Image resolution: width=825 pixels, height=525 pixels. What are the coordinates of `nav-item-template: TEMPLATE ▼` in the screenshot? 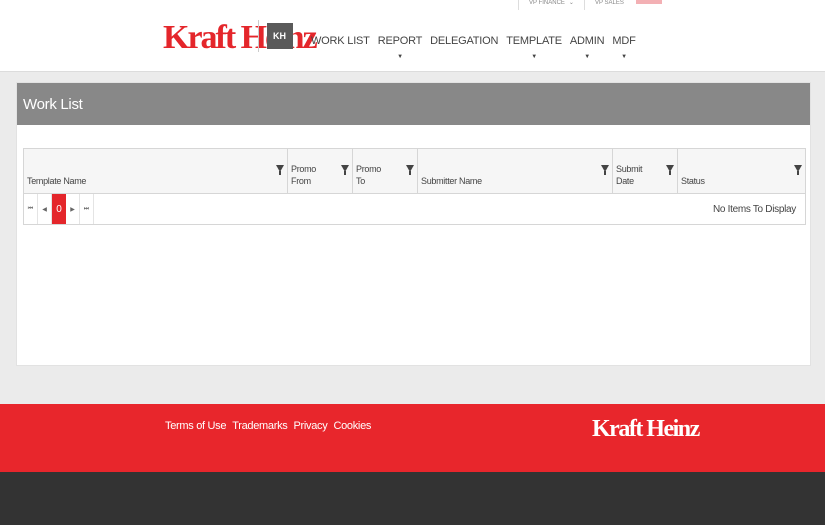 It's located at (534, 47).